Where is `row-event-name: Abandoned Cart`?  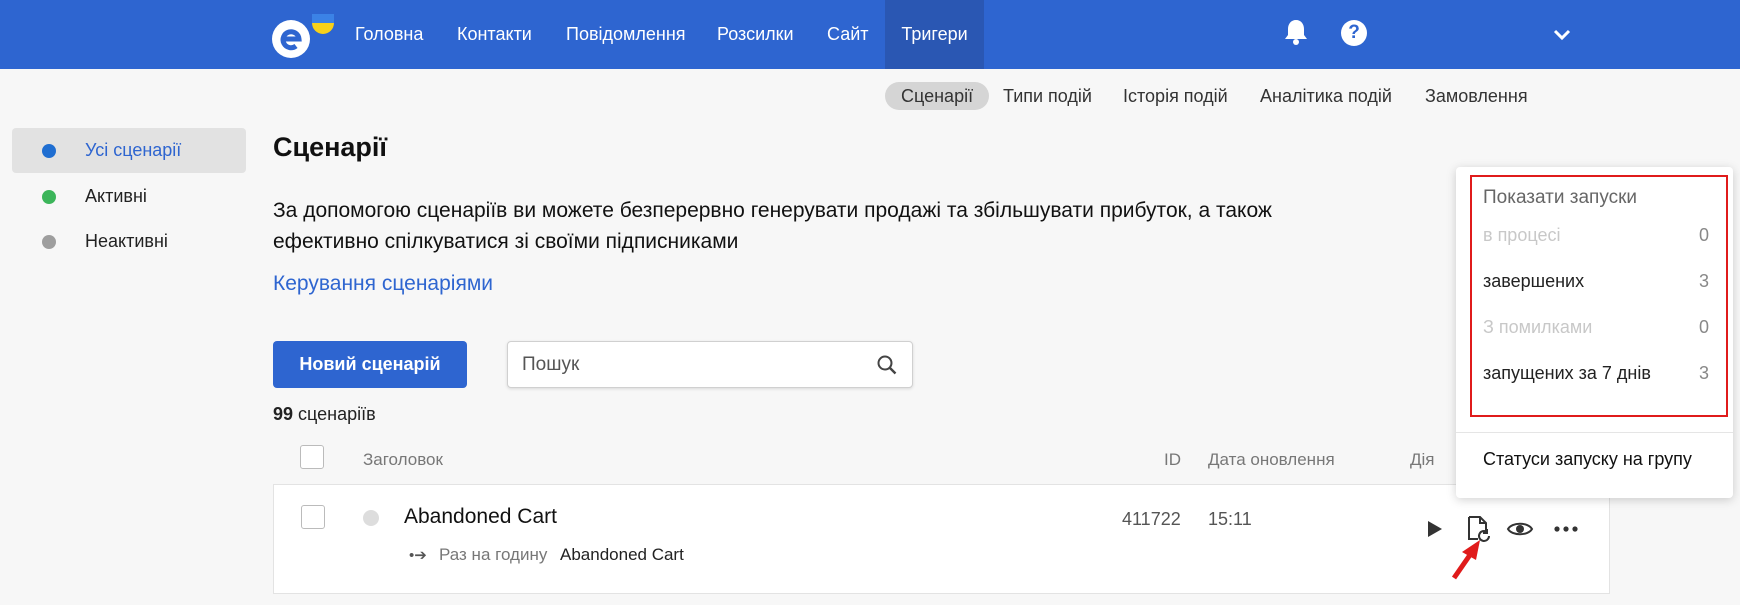
row-event-name: Abandoned Cart is located at coordinates (622, 555).